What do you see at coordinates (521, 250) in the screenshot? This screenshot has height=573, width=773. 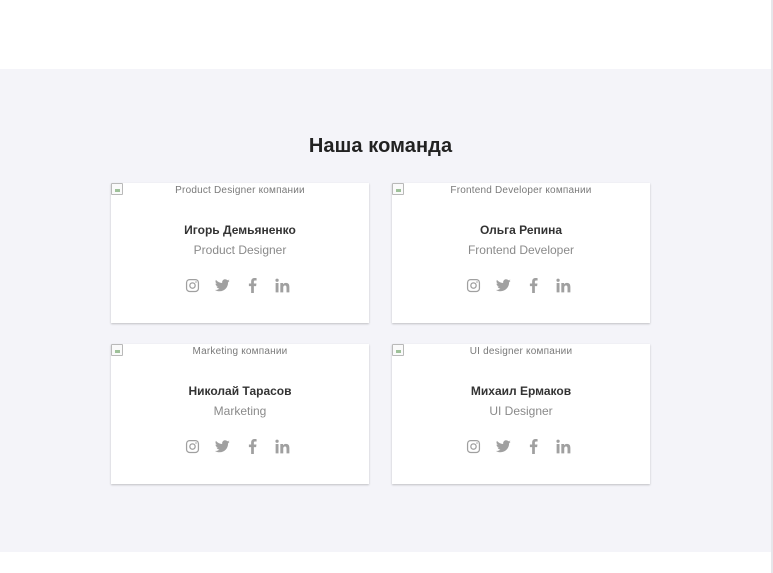 I see `member-role: Frontend Developer` at bounding box center [521, 250].